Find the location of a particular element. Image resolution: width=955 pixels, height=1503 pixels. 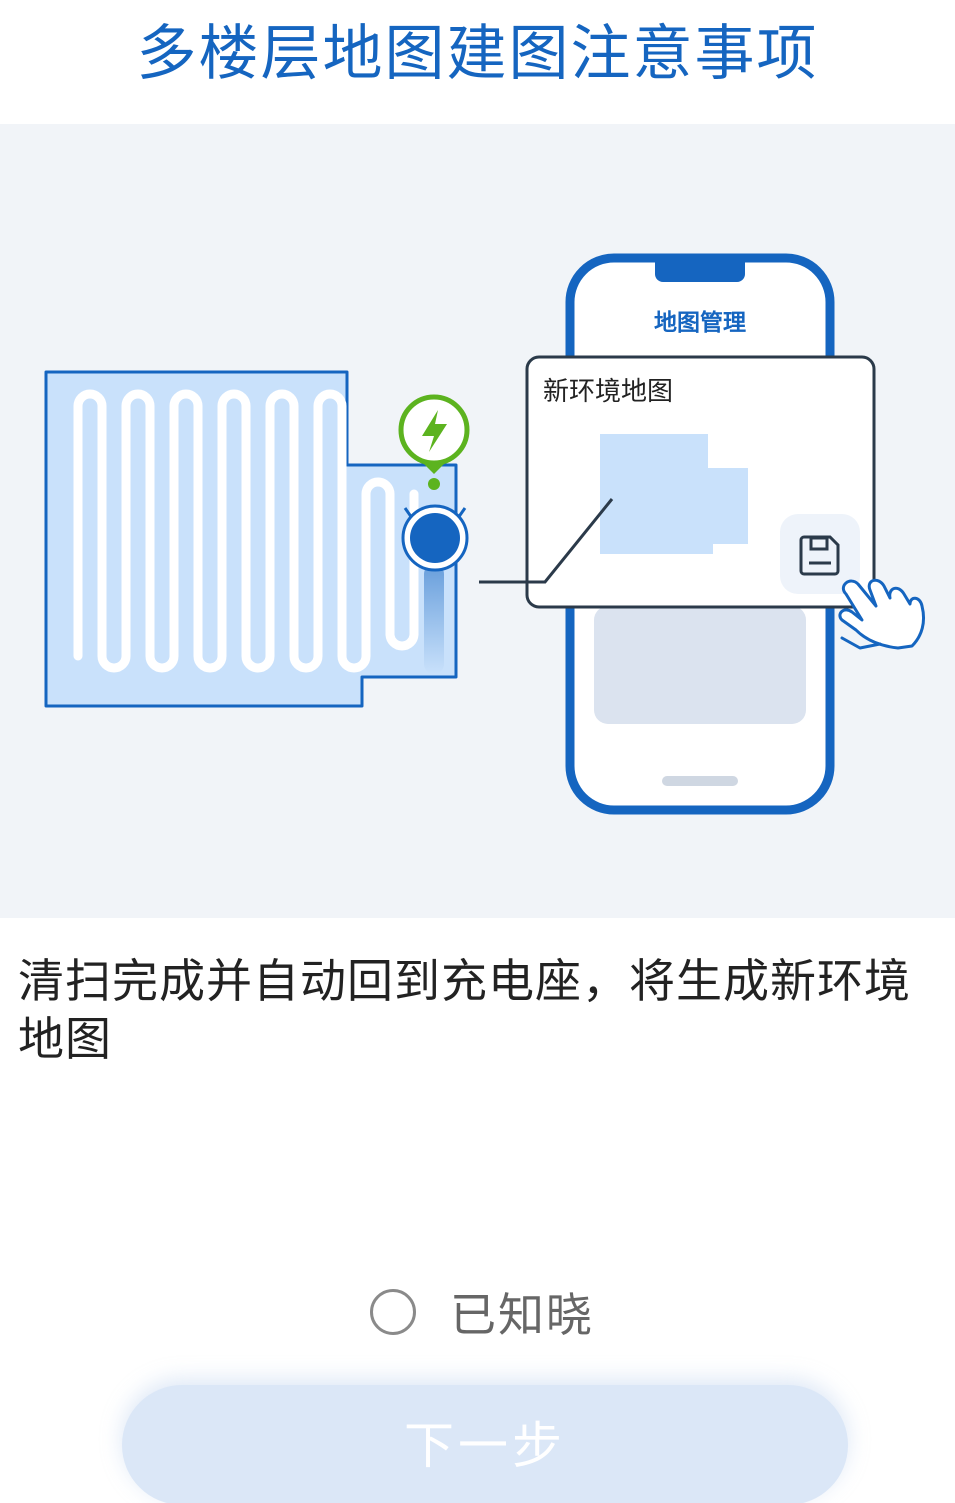

popup-title: 新环境地图 is located at coordinates (608, 392).